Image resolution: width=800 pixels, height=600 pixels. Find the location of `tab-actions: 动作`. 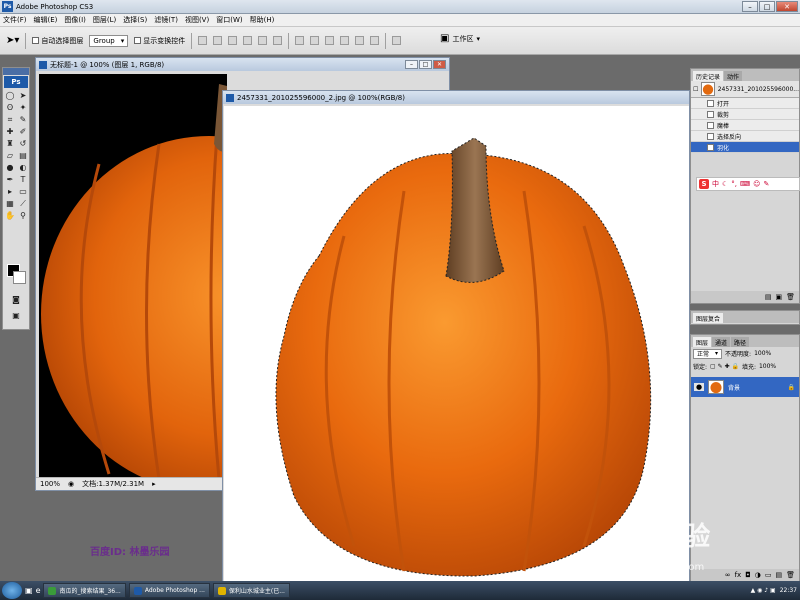

tab-actions: 动作 is located at coordinates (733, 76).